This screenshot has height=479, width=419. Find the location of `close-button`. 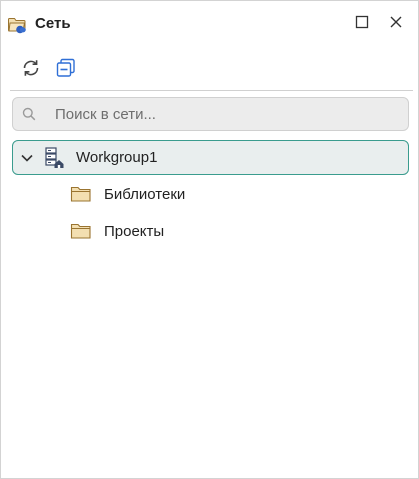

close-button is located at coordinates (396, 24).